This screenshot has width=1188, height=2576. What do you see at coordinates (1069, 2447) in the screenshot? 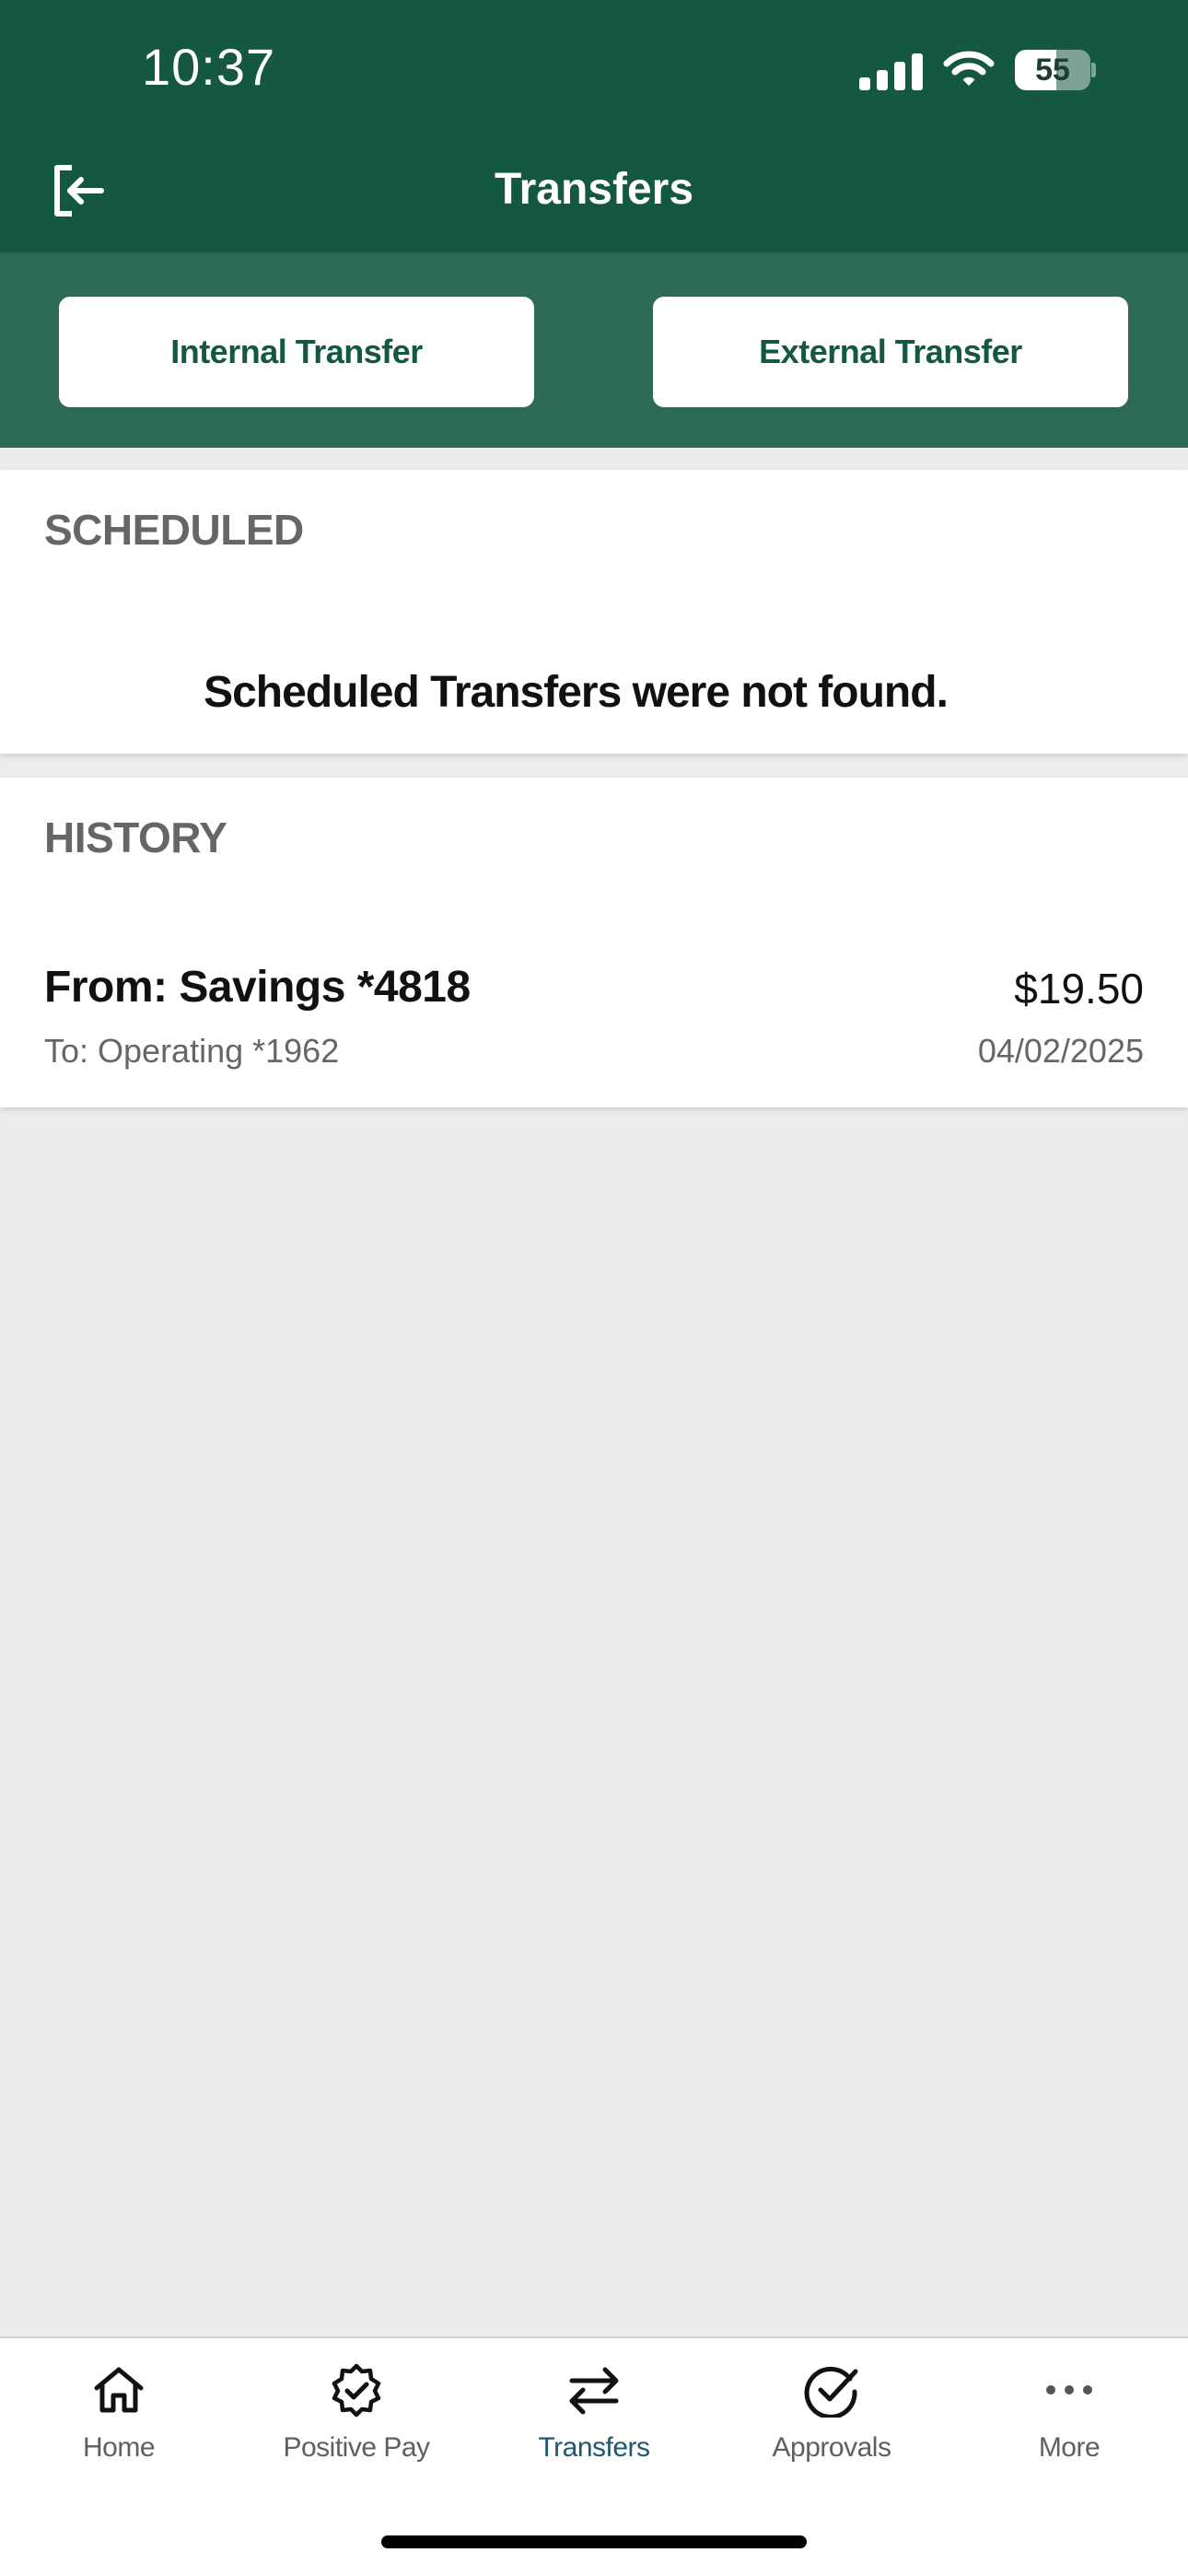
I see `tab-more-label: More` at bounding box center [1069, 2447].